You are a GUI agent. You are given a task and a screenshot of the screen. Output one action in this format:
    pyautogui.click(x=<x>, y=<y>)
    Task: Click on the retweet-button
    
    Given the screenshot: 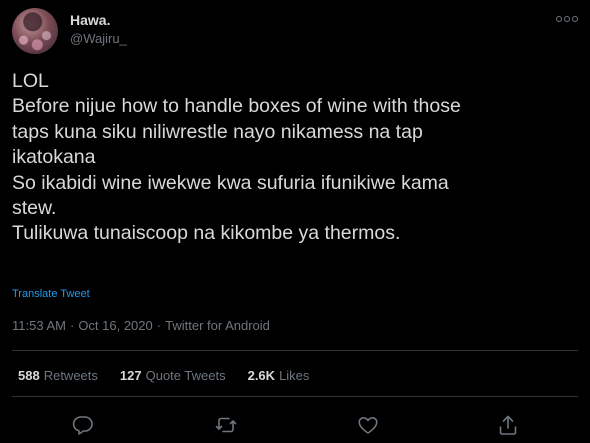 What is the action you would take?
    pyautogui.click(x=226, y=425)
    